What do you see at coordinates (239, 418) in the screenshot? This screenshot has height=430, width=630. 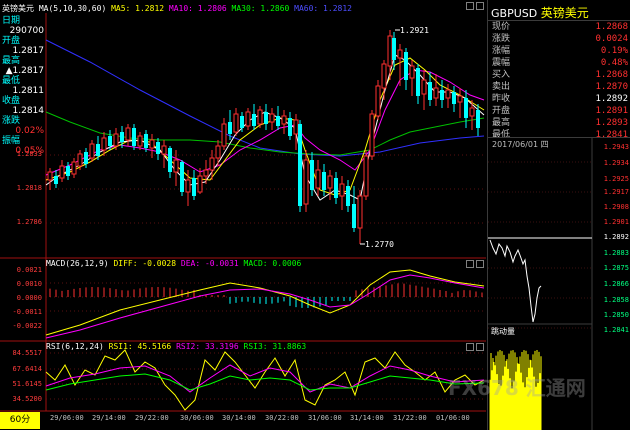 I see `time-label: 30/14:00` at bounding box center [239, 418].